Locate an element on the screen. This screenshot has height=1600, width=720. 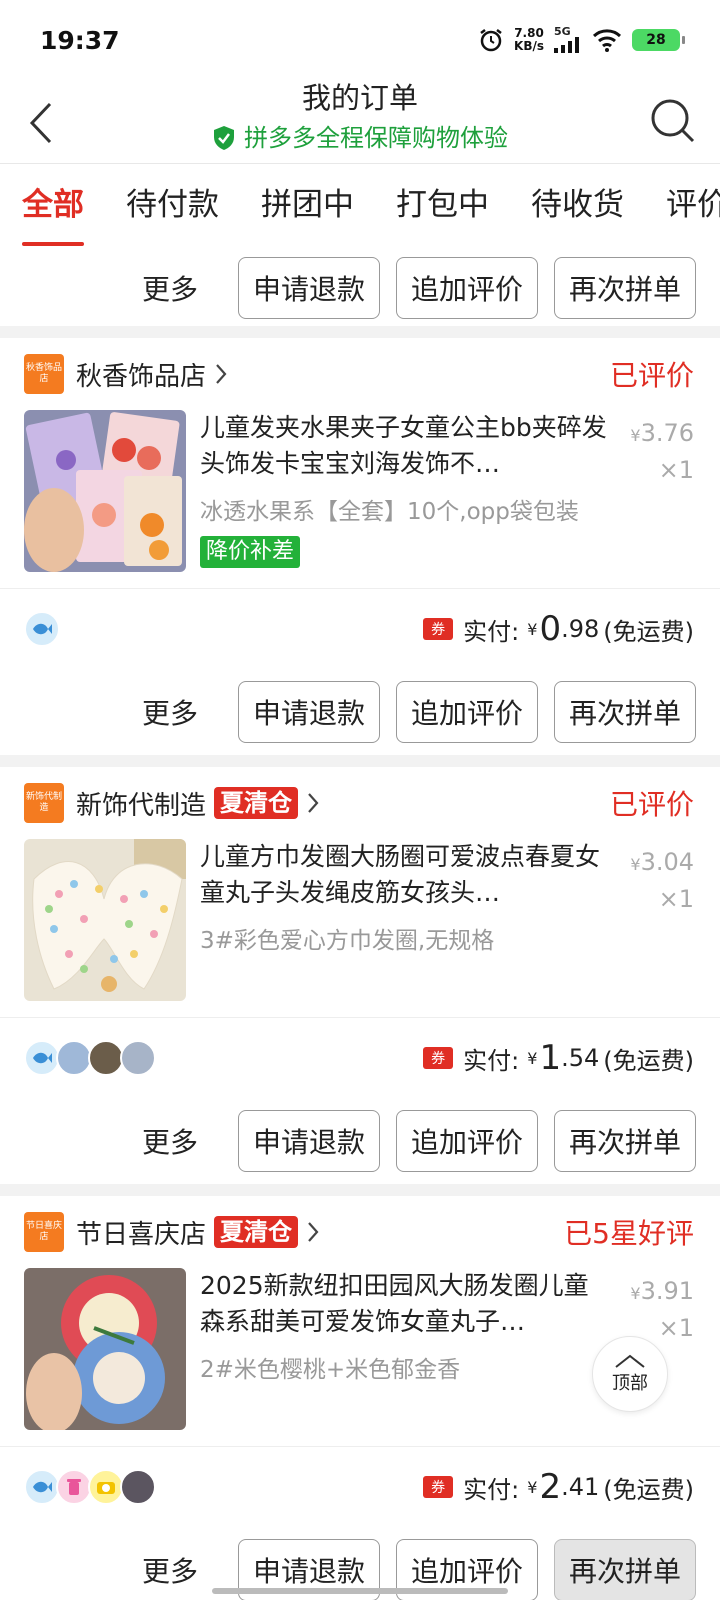
trash-avatar-icon is located at coordinates (74, 1487).